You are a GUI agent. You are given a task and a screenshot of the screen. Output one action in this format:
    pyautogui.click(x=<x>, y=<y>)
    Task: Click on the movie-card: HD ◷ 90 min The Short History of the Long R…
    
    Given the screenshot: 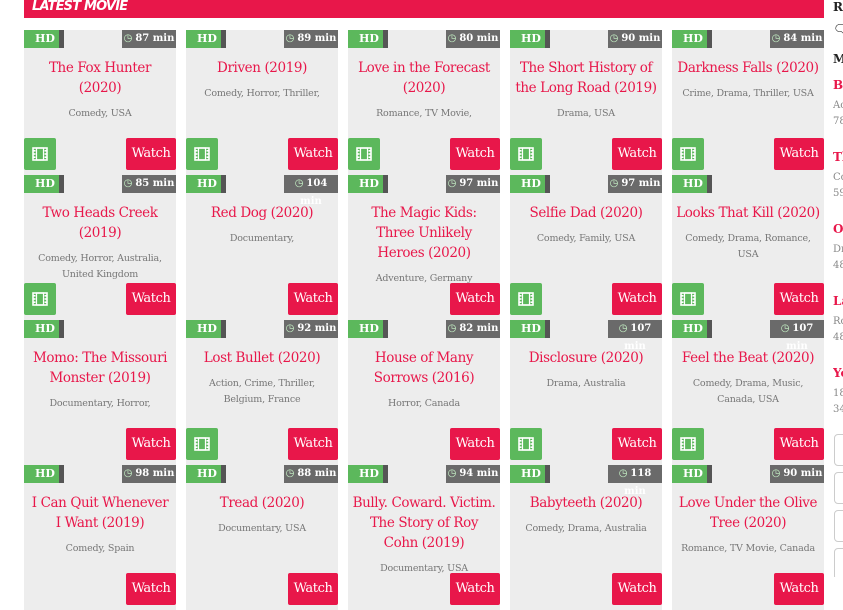 What is the action you would take?
    pyautogui.click(x=586, y=102)
    